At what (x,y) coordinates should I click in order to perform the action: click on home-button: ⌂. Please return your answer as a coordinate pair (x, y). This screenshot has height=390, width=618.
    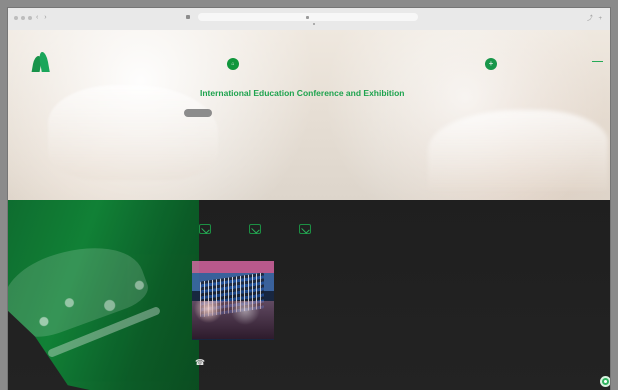
    Looking at the image, I should click on (233, 64).